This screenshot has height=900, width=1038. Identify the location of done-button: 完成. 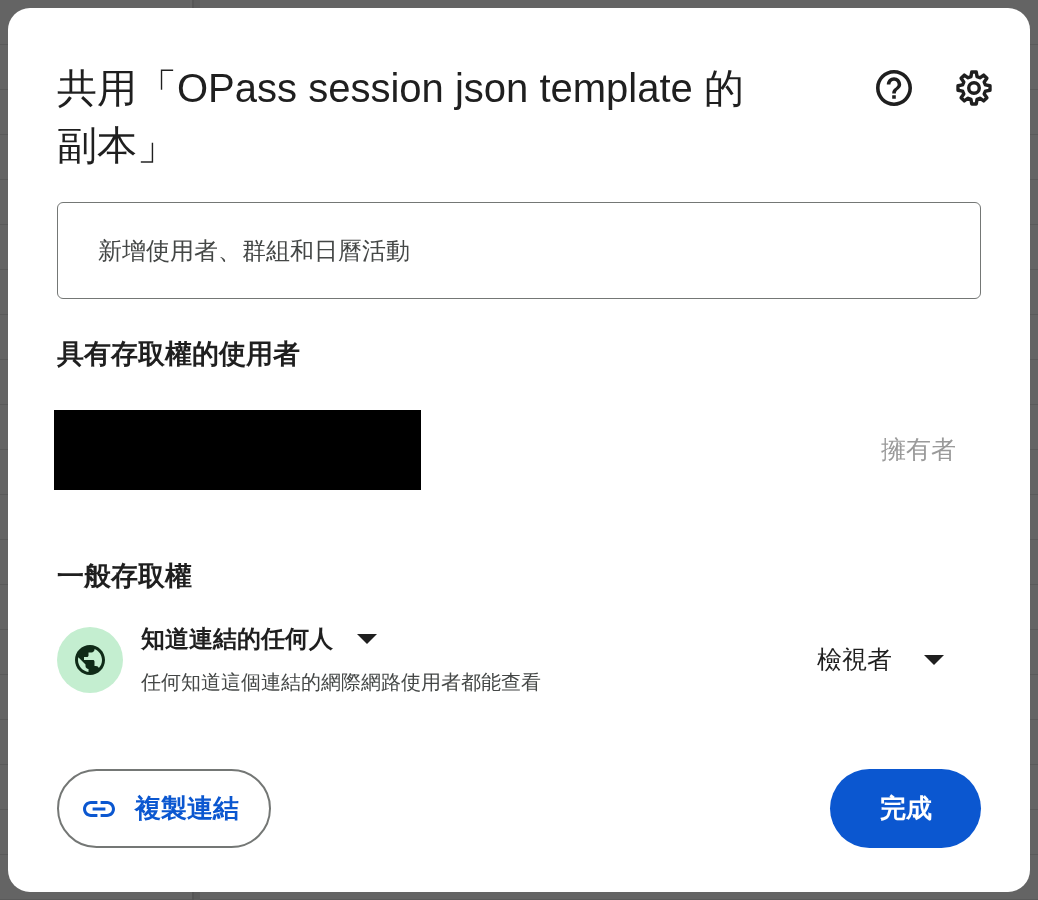
(905, 808).